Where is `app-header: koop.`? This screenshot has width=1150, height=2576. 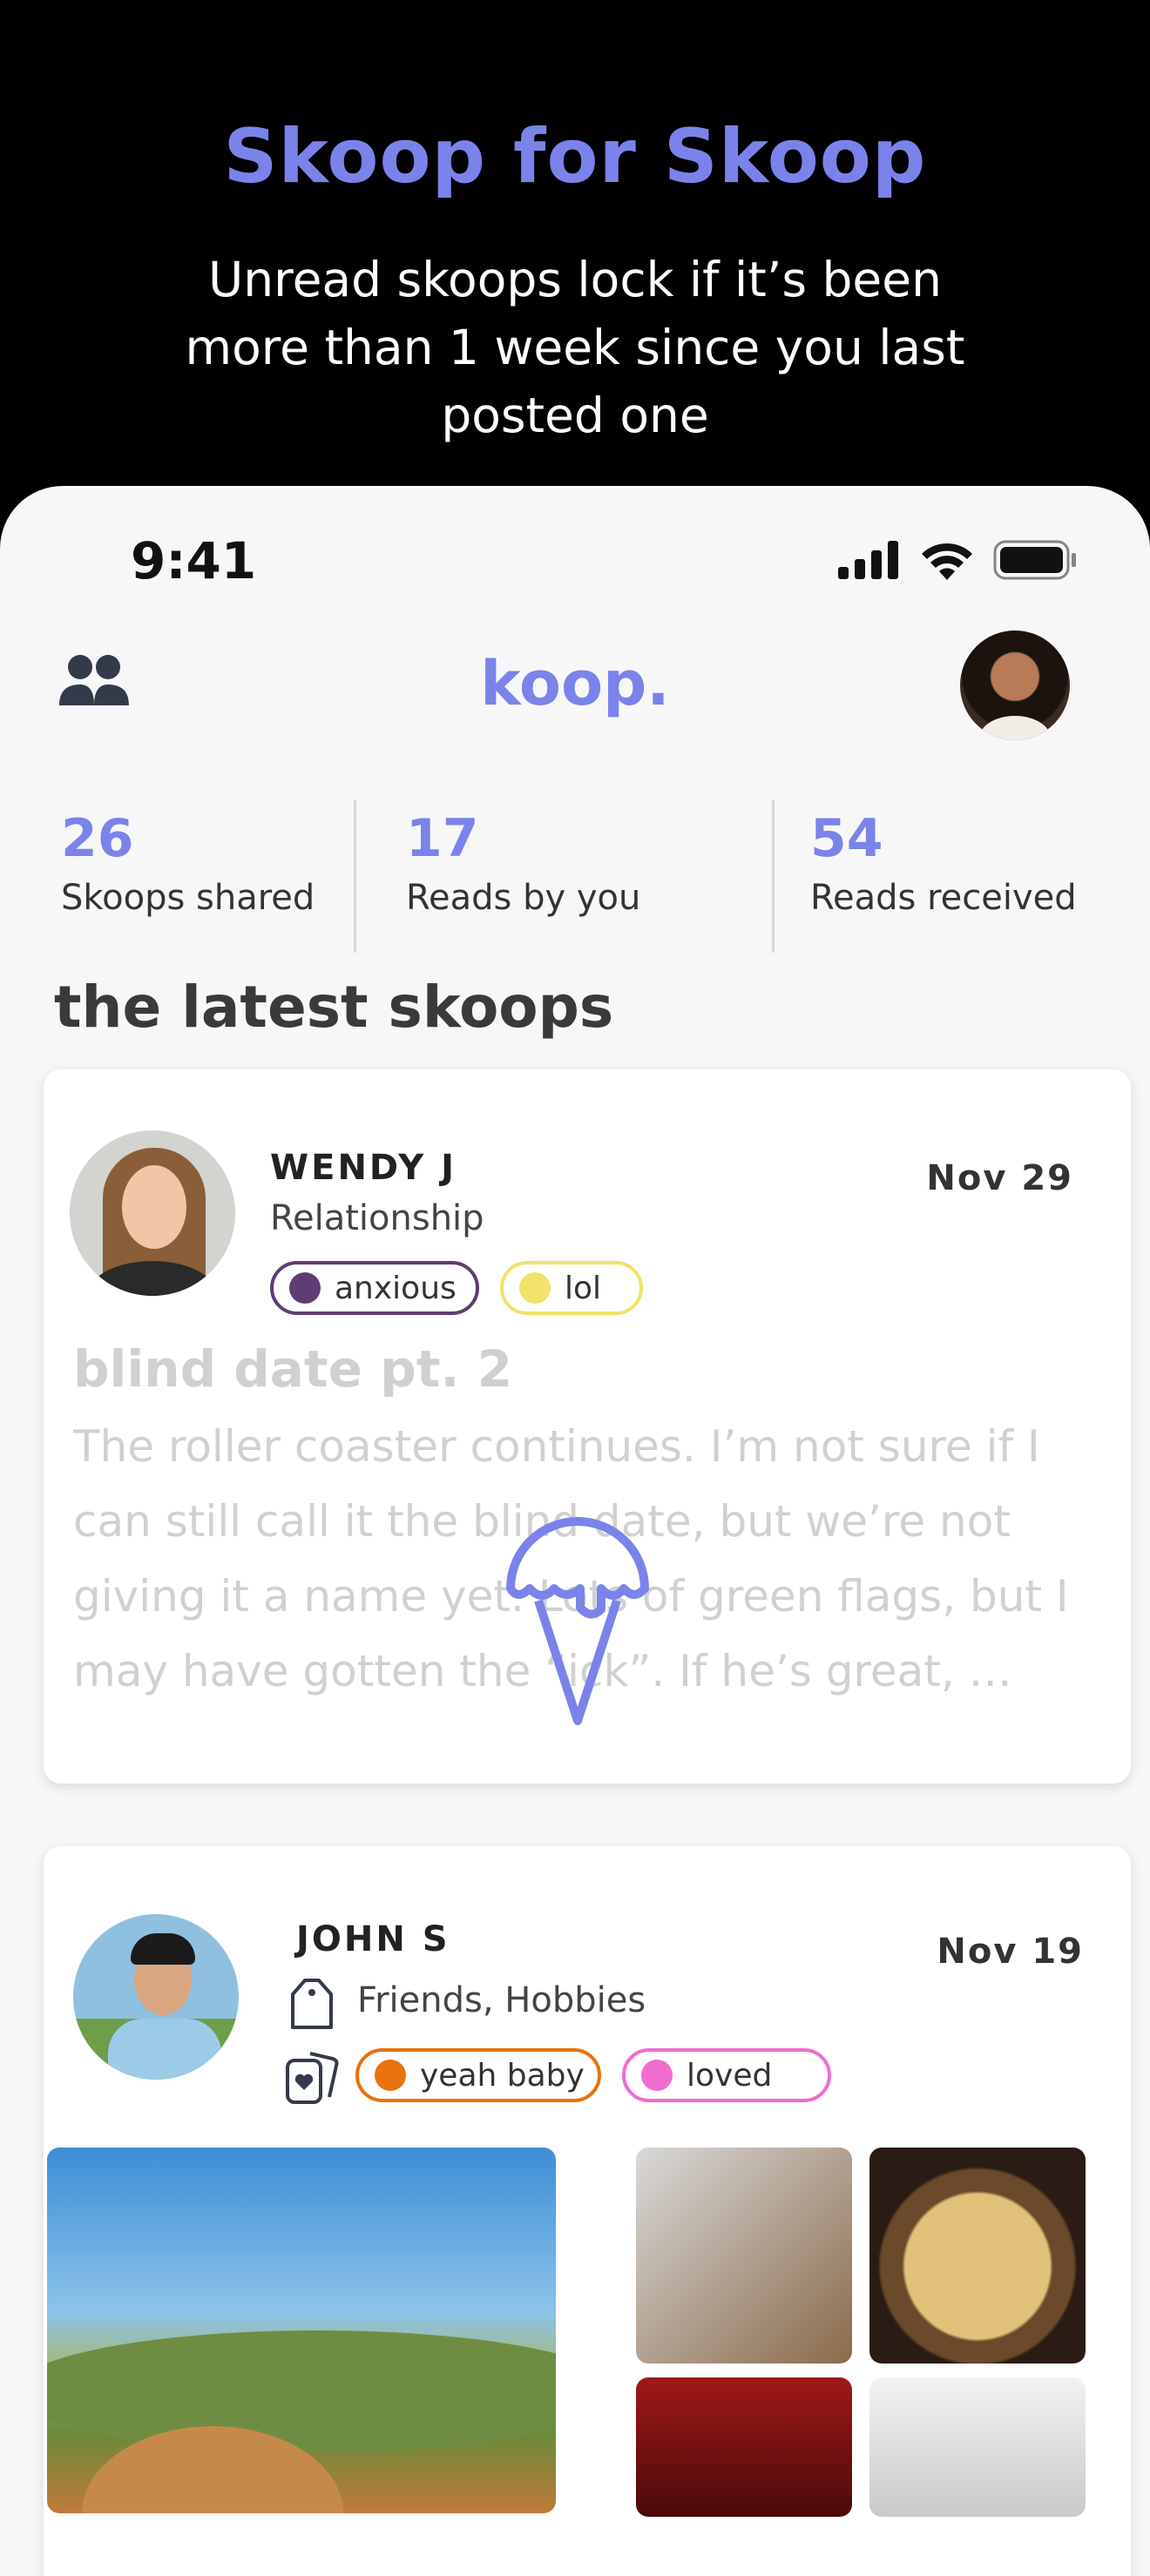 app-header: koop. is located at coordinates (575, 686).